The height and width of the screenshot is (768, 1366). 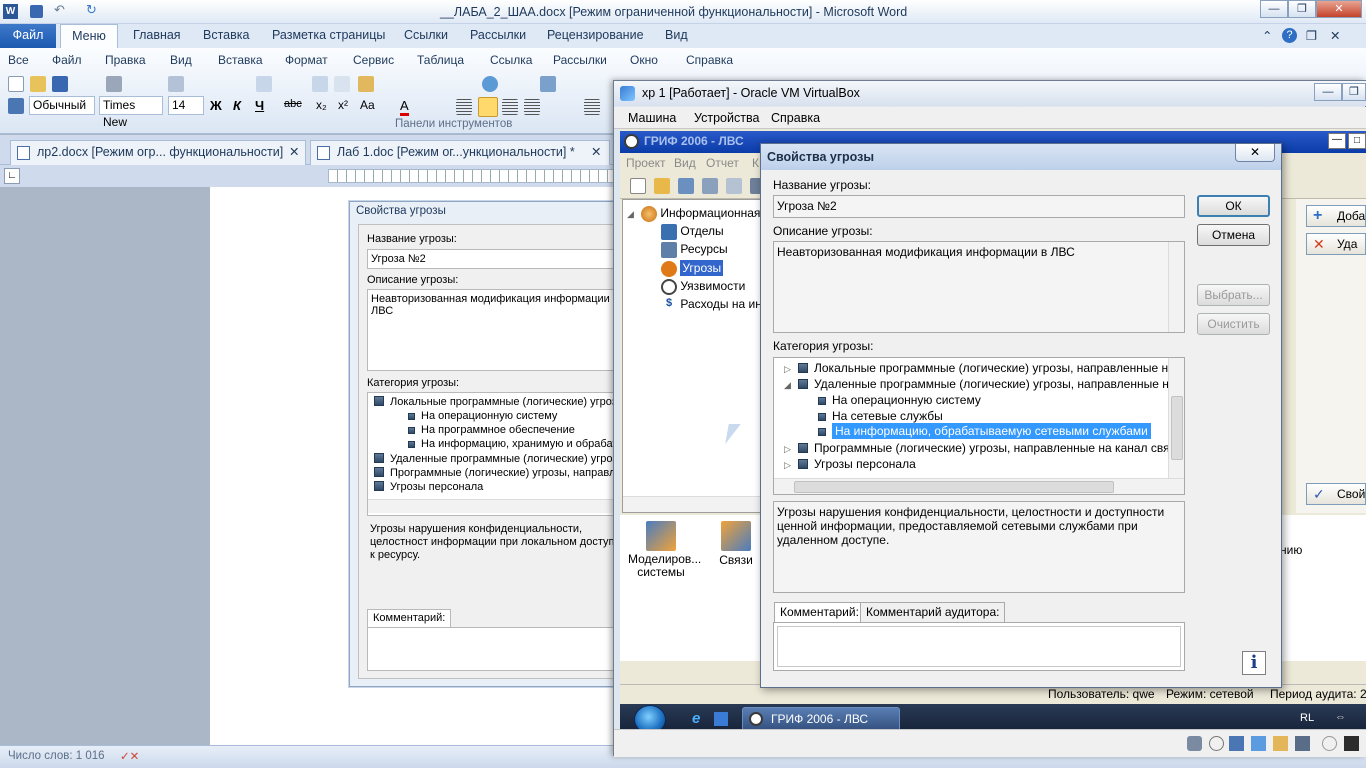 What do you see at coordinates (16, 84) in the screenshot?
I see `new-doc-icon` at bounding box center [16, 84].